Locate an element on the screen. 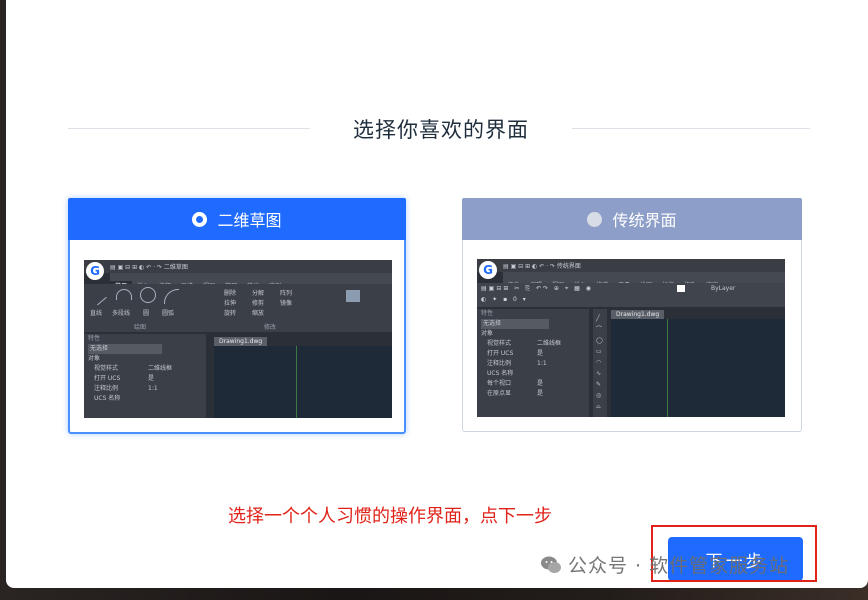  modify-tool-label: 旋转 is located at coordinates (230, 313).